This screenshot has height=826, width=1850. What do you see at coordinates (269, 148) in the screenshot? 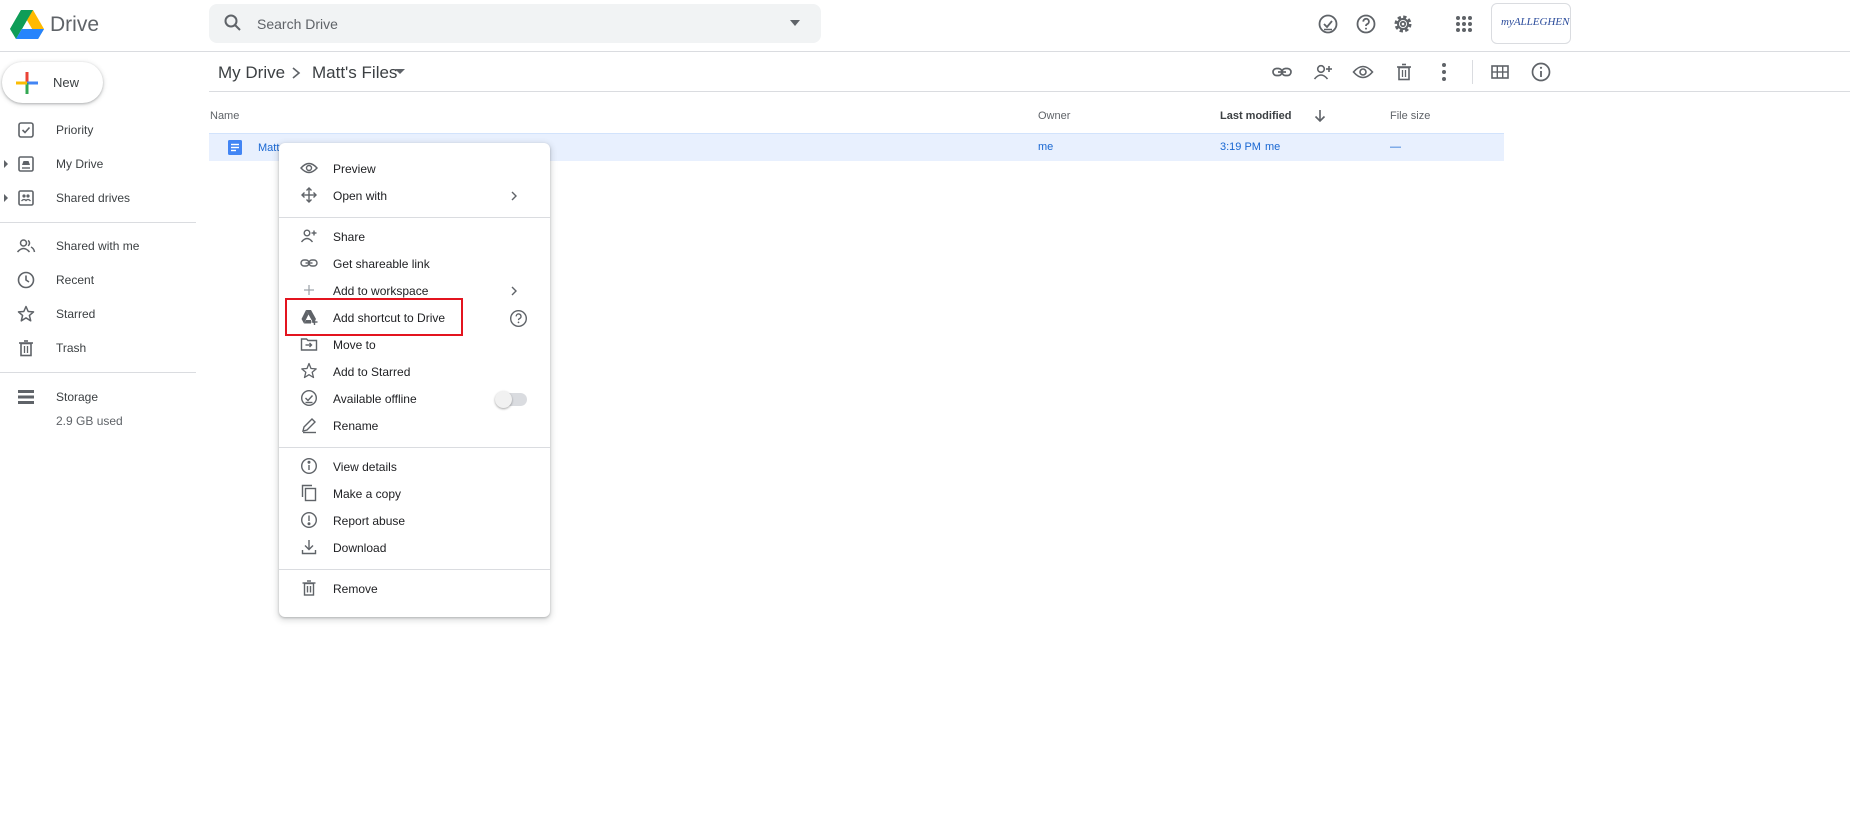
I see `file-name: Matt` at bounding box center [269, 148].